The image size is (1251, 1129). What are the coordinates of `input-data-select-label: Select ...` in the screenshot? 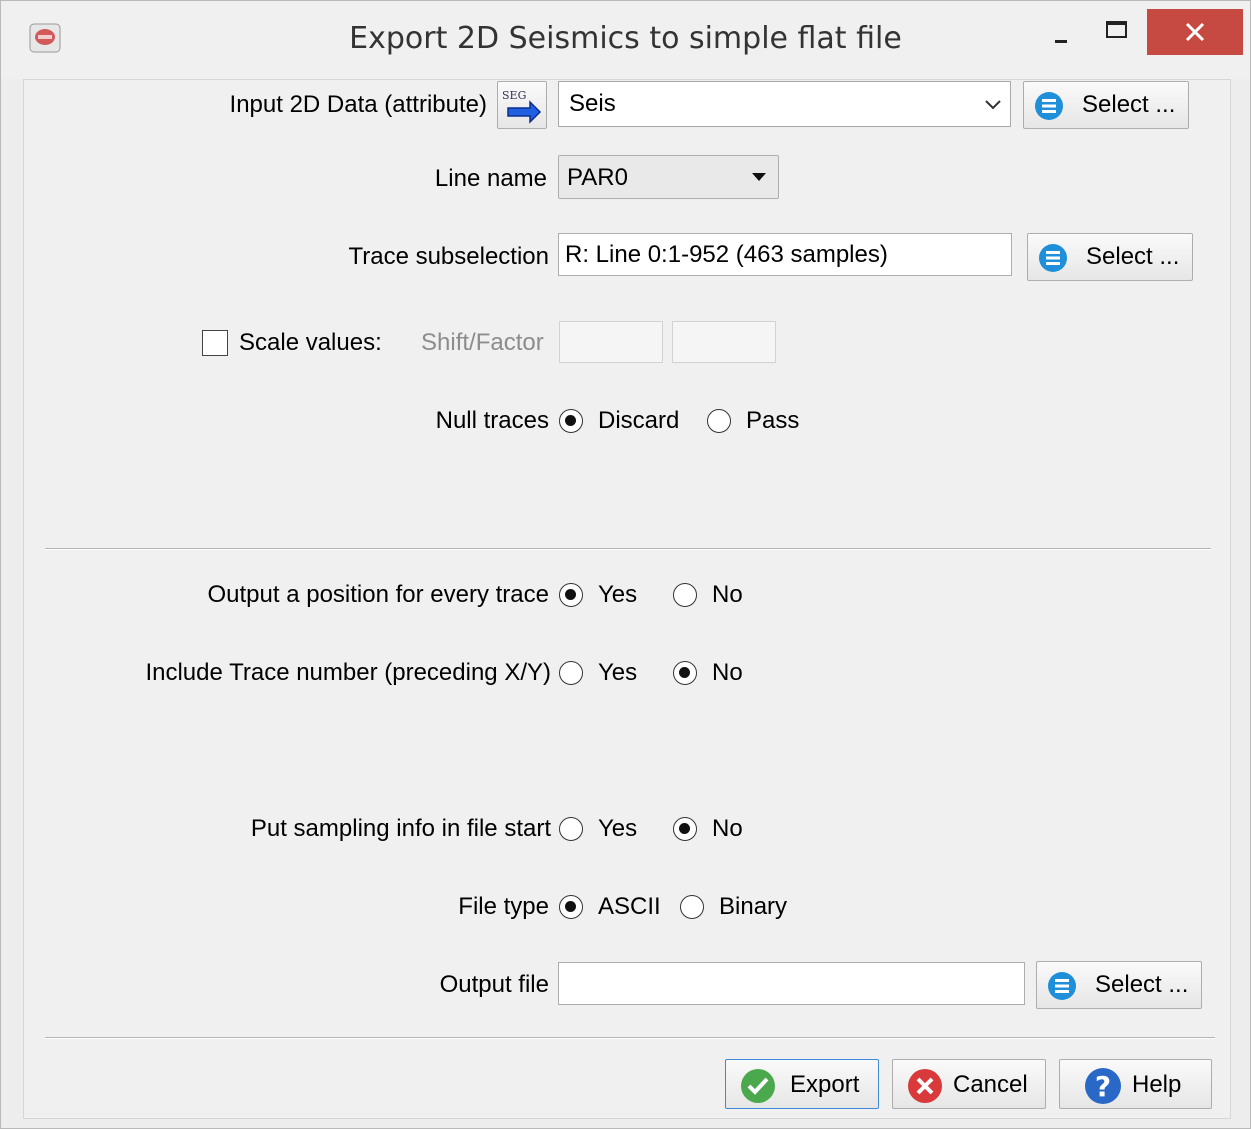 It's located at (1129, 104).